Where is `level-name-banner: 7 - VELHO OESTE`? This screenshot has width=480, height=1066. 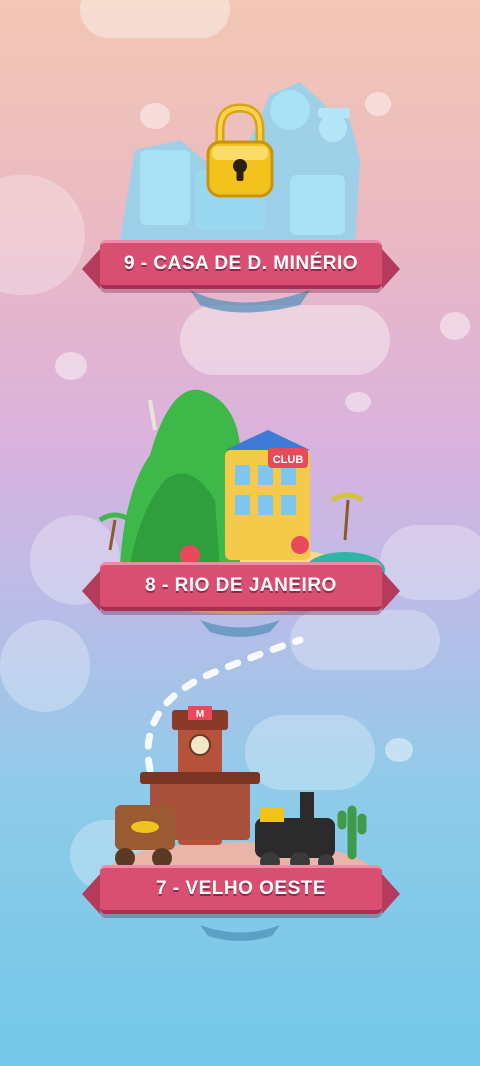 level-name-banner: 7 - VELHO OESTE is located at coordinates (241, 889).